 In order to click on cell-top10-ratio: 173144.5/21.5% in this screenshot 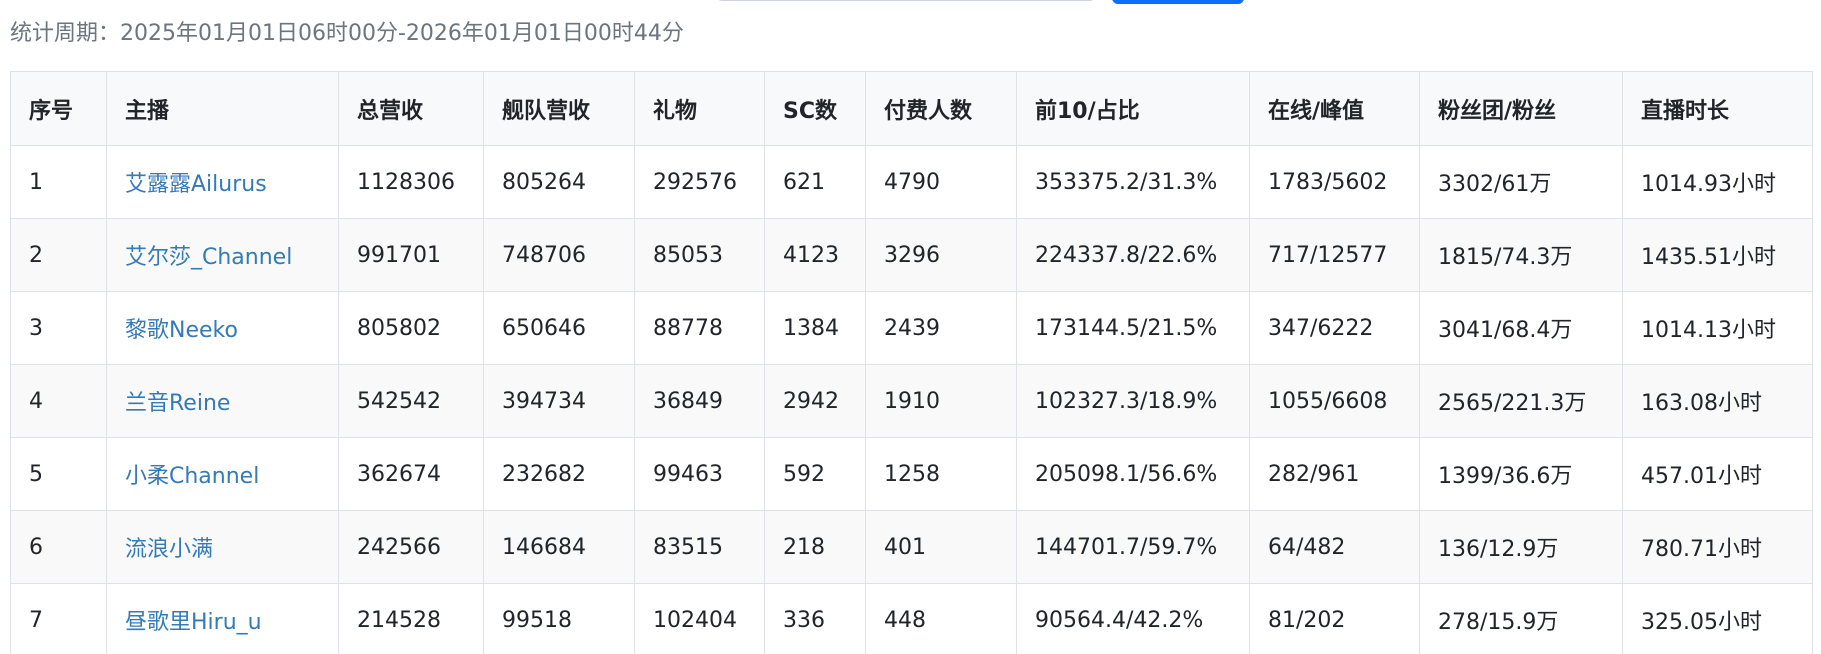, I will do `click(1133, 328)`.